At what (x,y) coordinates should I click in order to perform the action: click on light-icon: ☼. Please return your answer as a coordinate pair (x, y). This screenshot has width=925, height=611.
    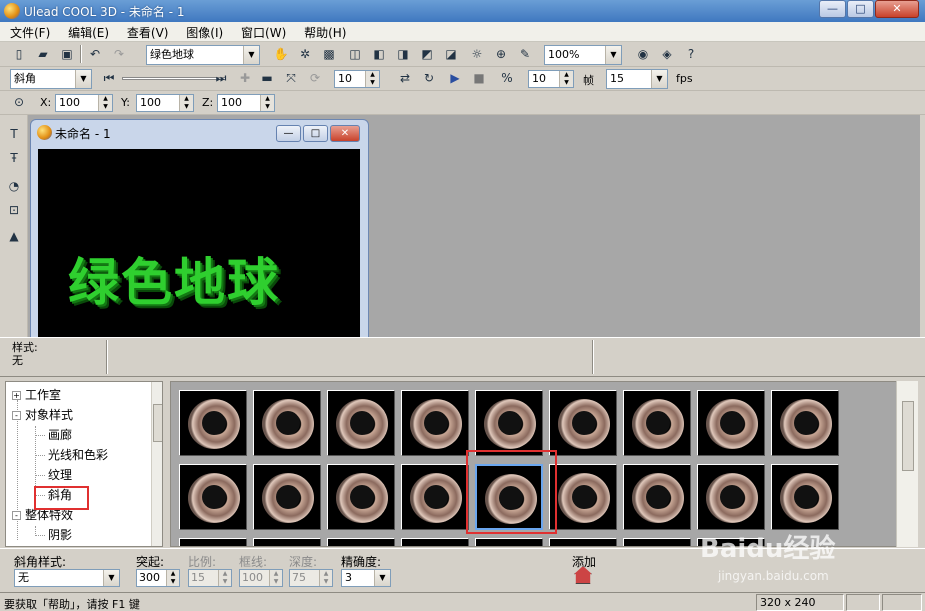
    Looking at the image, I should click on (477, 54).